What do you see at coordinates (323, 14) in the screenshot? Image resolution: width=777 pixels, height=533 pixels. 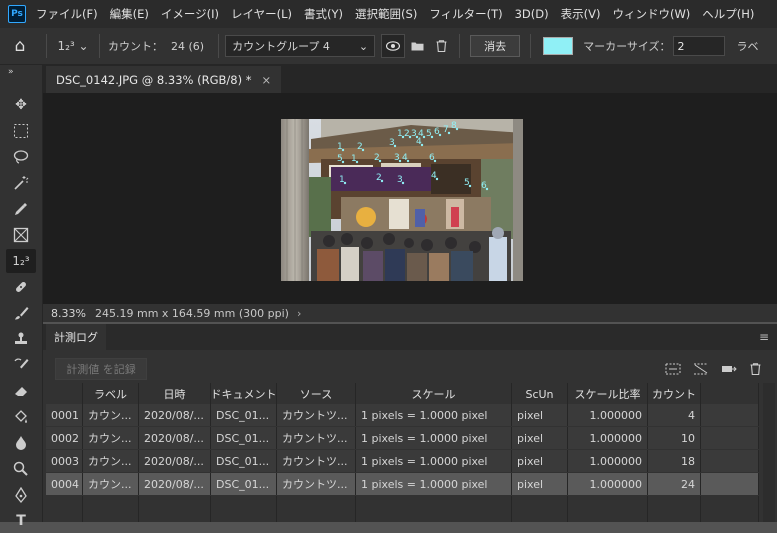 I see `menu-type: 書式(Y)` at bounding box center [323, 14].